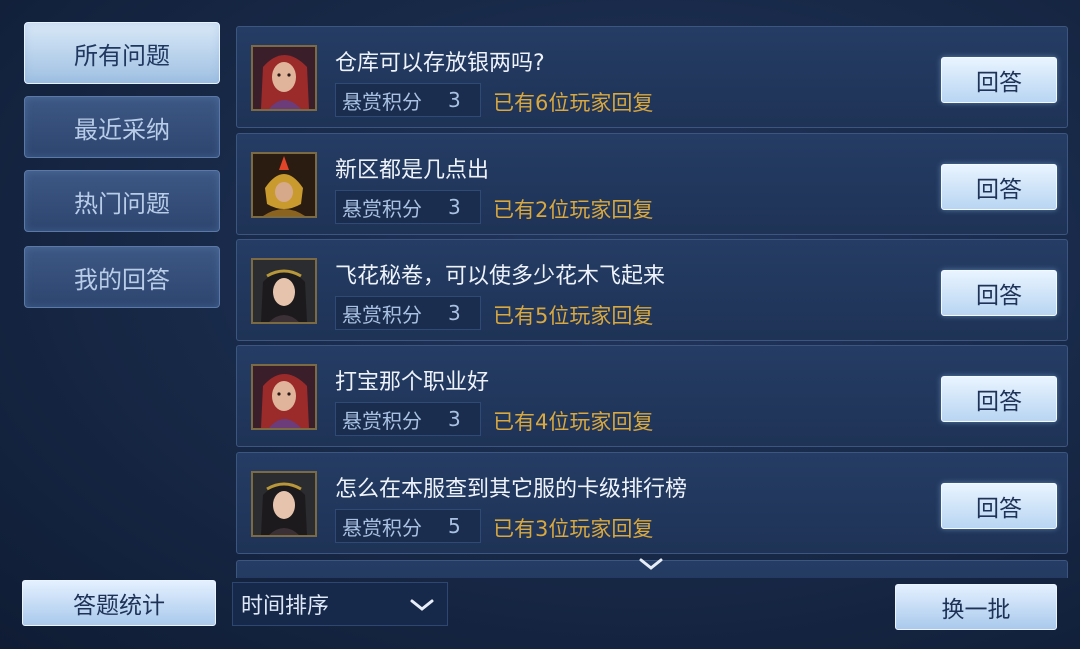  I want to click on tab-all-questions: 所有问题, so click(122, 53).